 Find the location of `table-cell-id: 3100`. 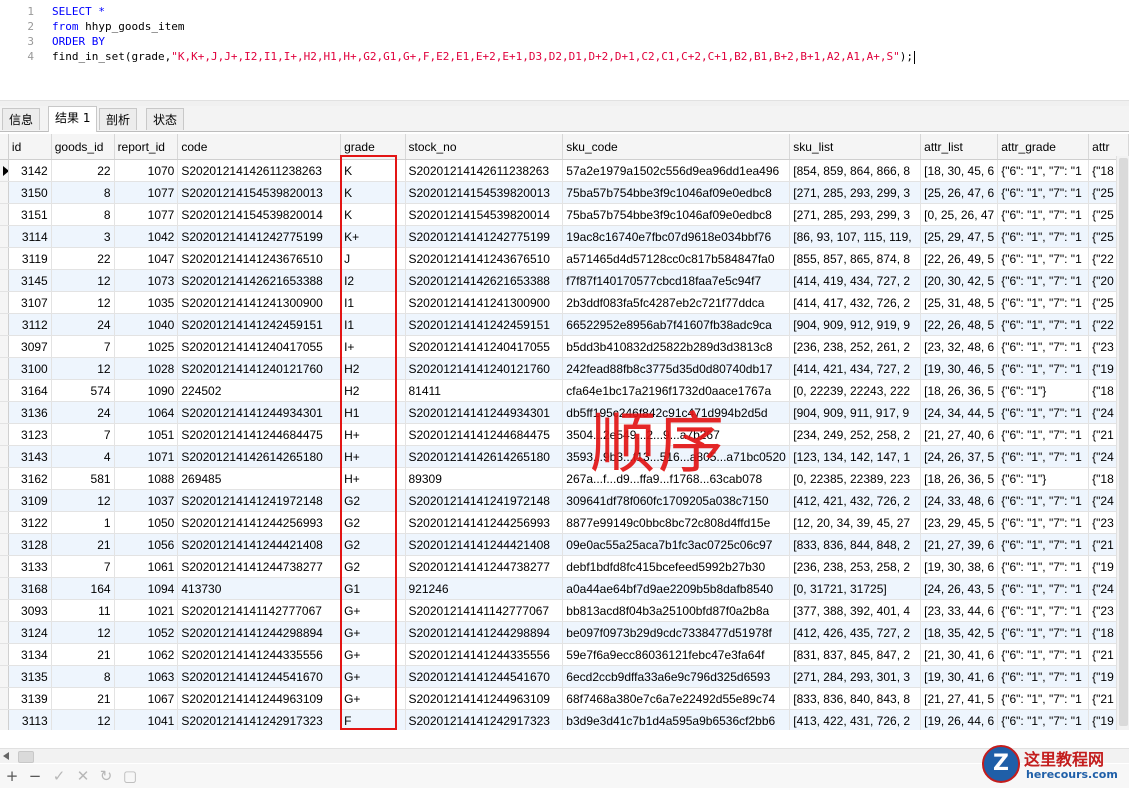

table-cell-id: 3100 is located at coordinates (30, 368).